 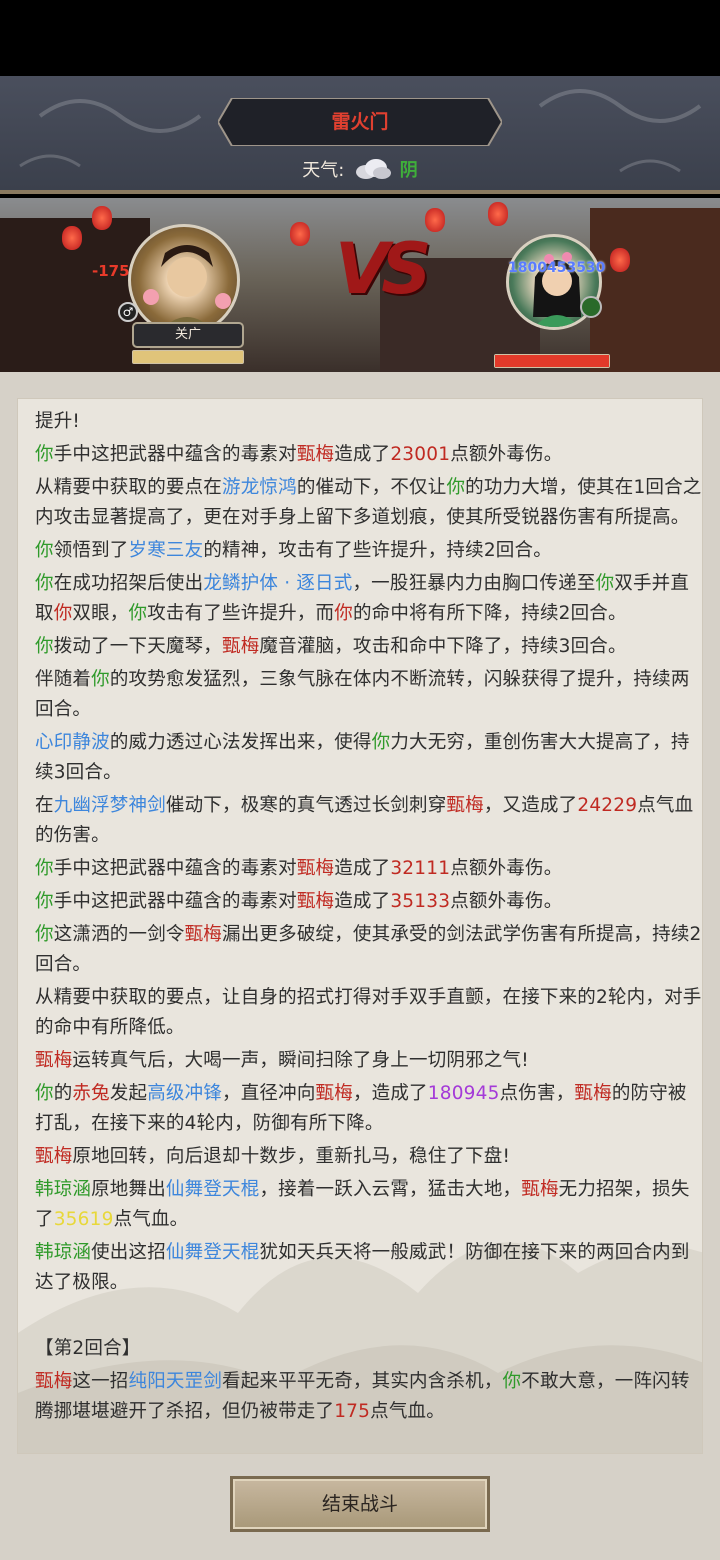 I want to click on log-segment: 点伤害，, so click(x=537, y=1093).